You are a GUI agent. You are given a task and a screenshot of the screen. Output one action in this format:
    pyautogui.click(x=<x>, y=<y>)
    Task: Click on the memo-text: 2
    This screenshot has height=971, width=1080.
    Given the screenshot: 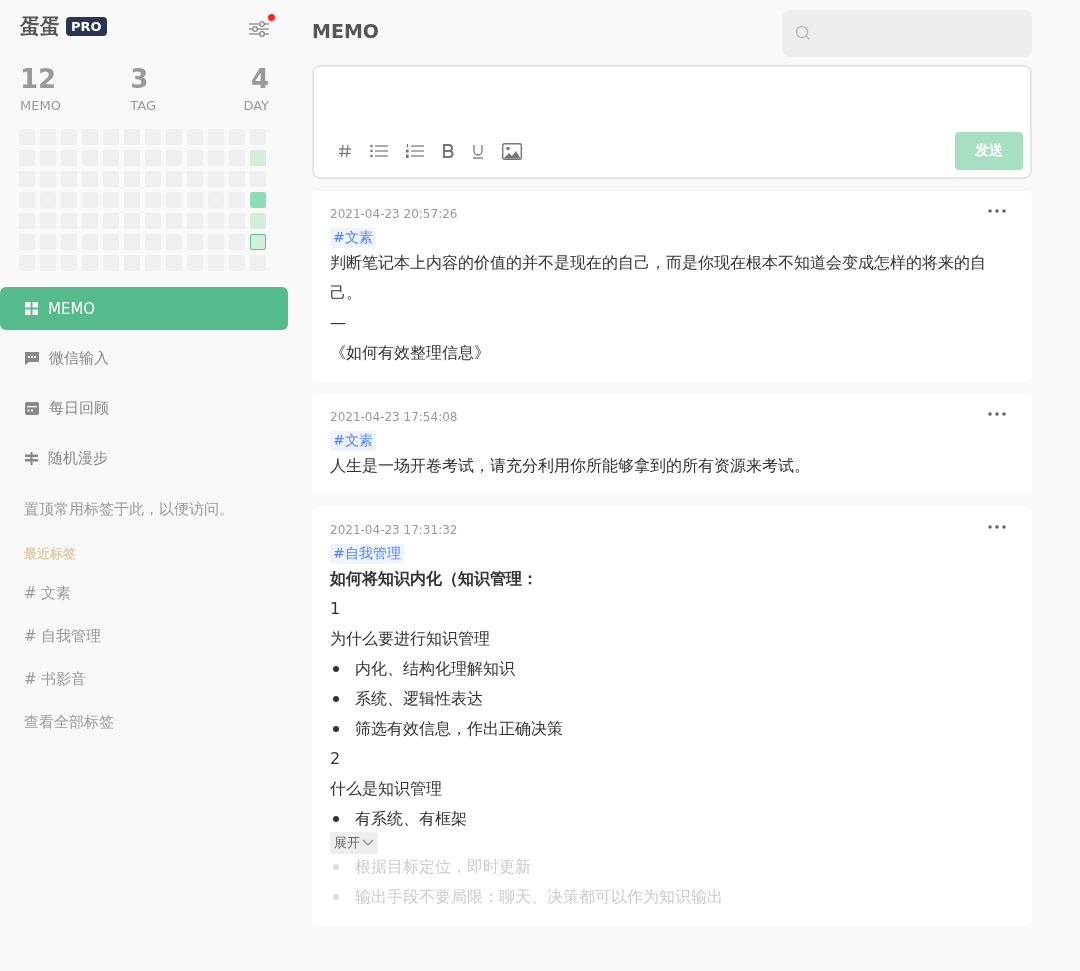 What is the action you would take?
    pyautogui.click(x=335, y=759)
    